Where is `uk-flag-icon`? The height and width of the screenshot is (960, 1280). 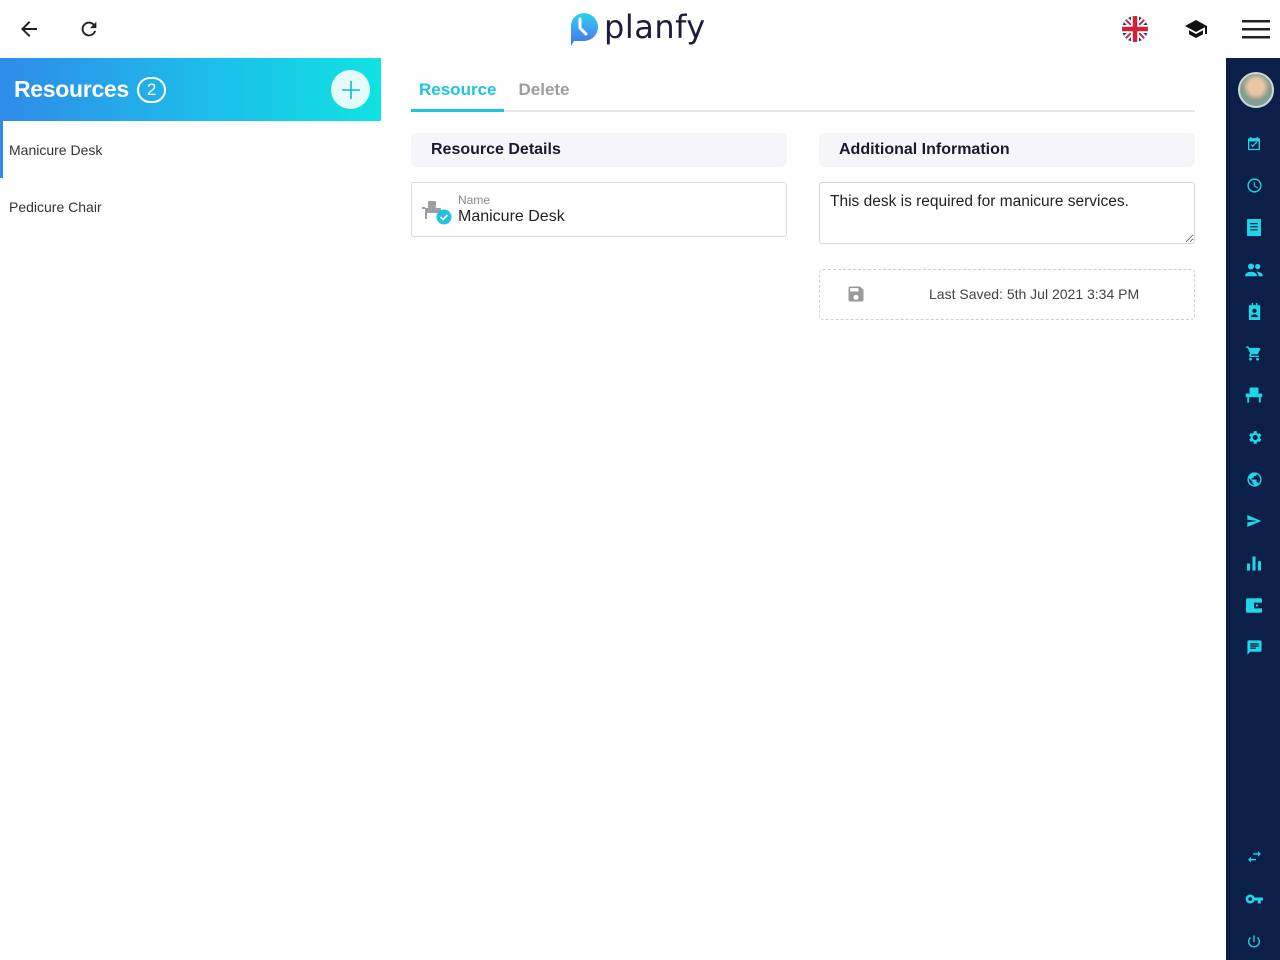 uk-flag-icon is located at coordinates (1135, 29).